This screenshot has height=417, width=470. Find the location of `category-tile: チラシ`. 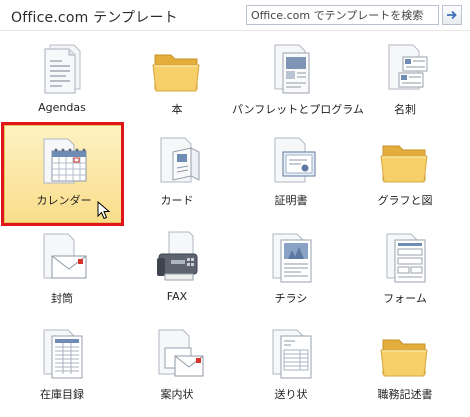

category-tile: チラシ is located at coordinates (291, 272).